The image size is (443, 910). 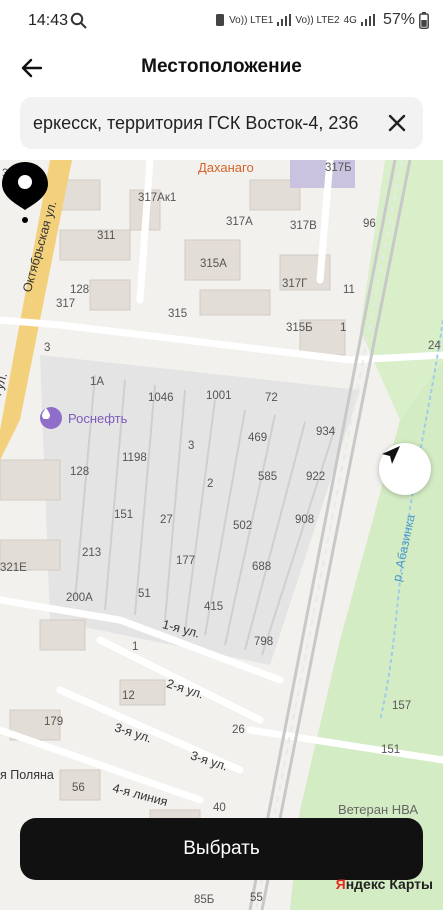 I want to click on map-label: 317, so click(x=66, y=304).